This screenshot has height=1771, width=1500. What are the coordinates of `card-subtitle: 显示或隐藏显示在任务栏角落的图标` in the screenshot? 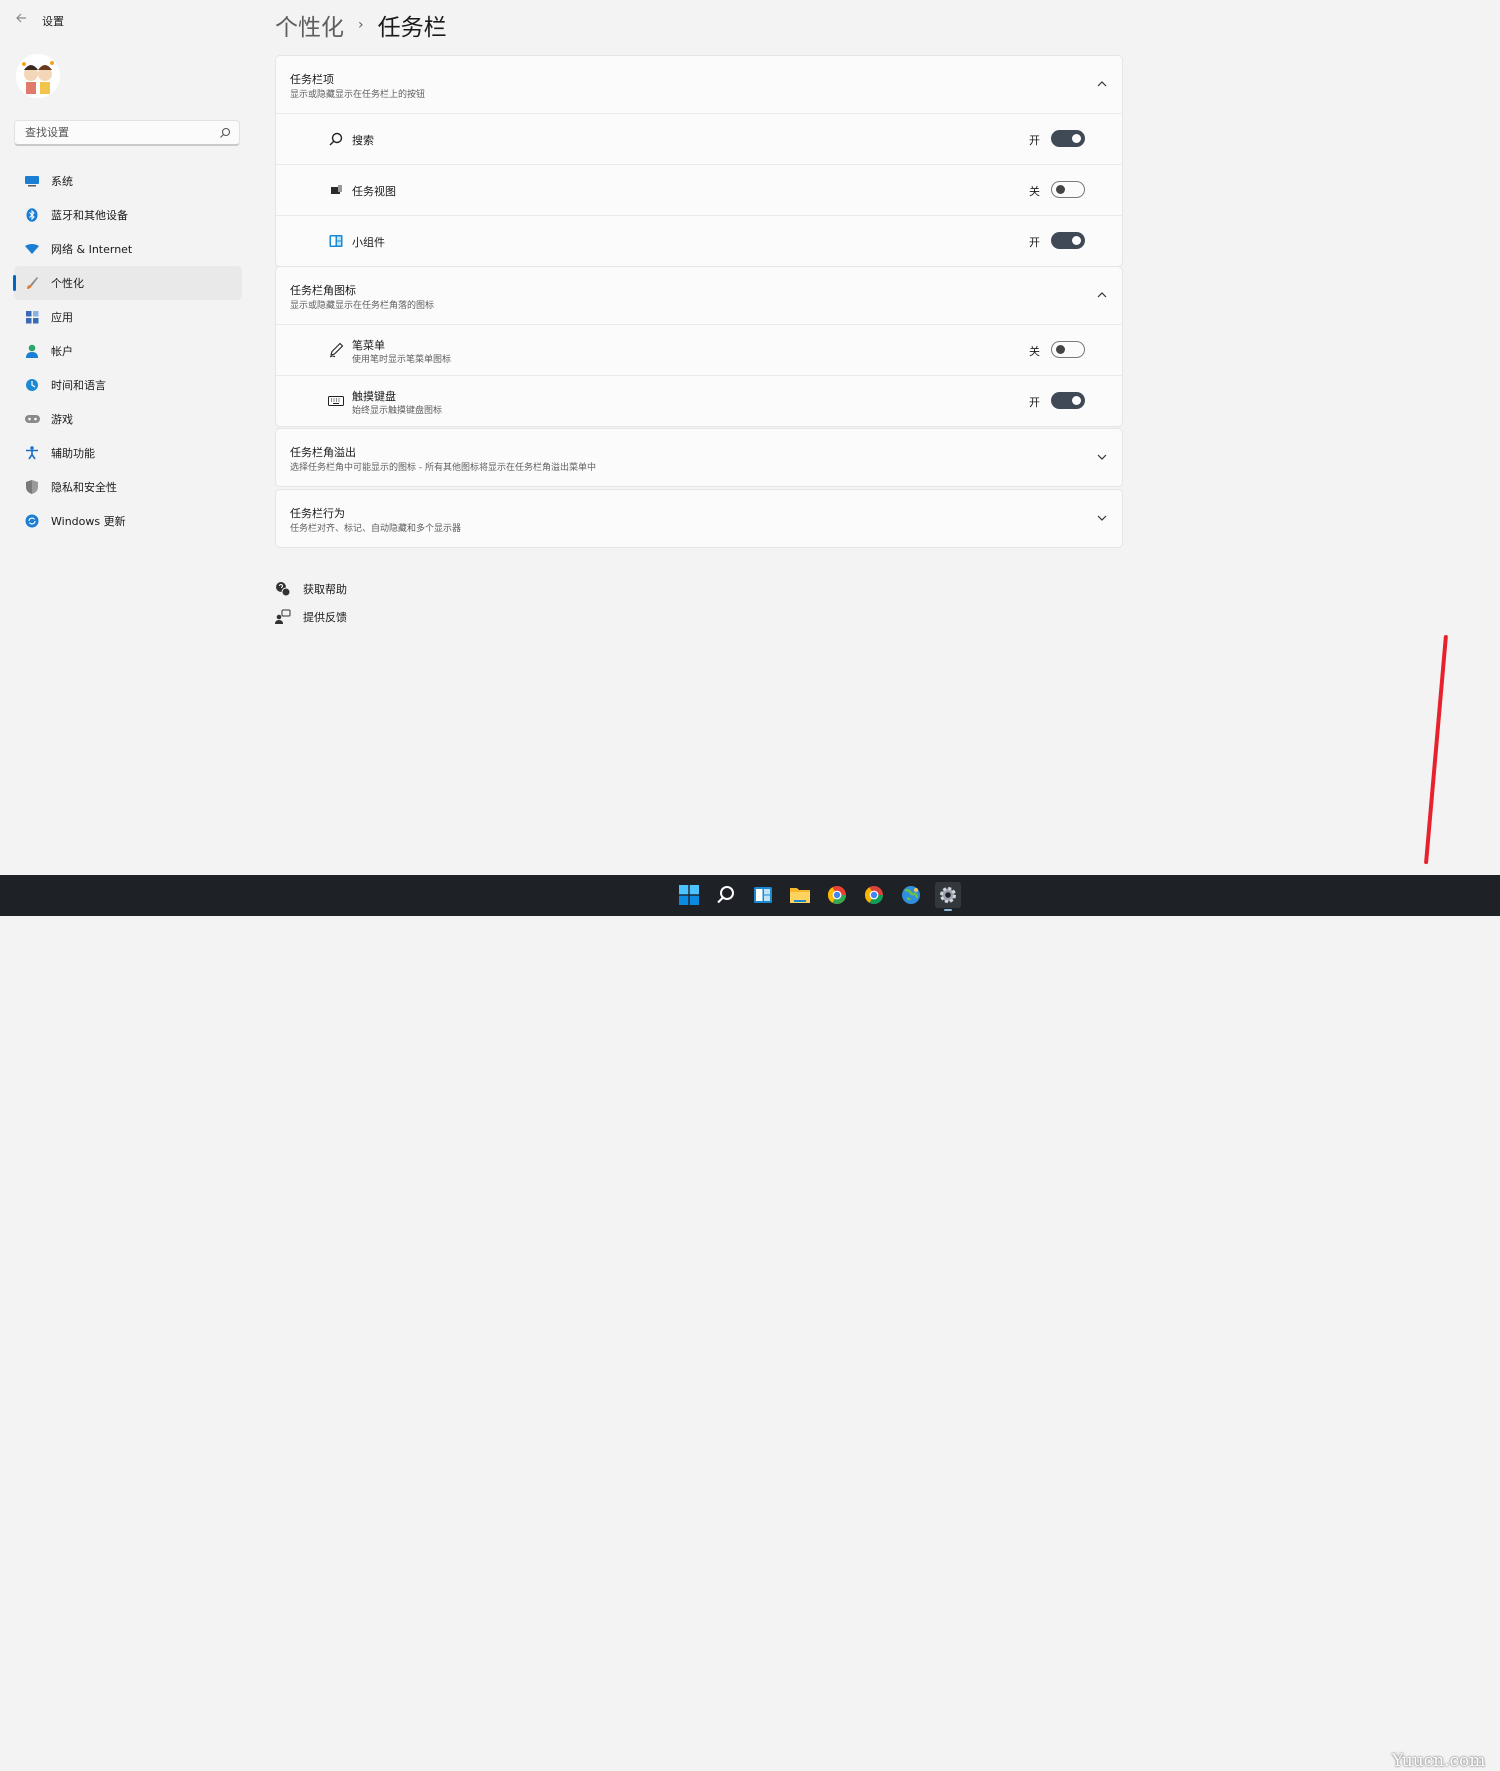 It's located at (362, 306).